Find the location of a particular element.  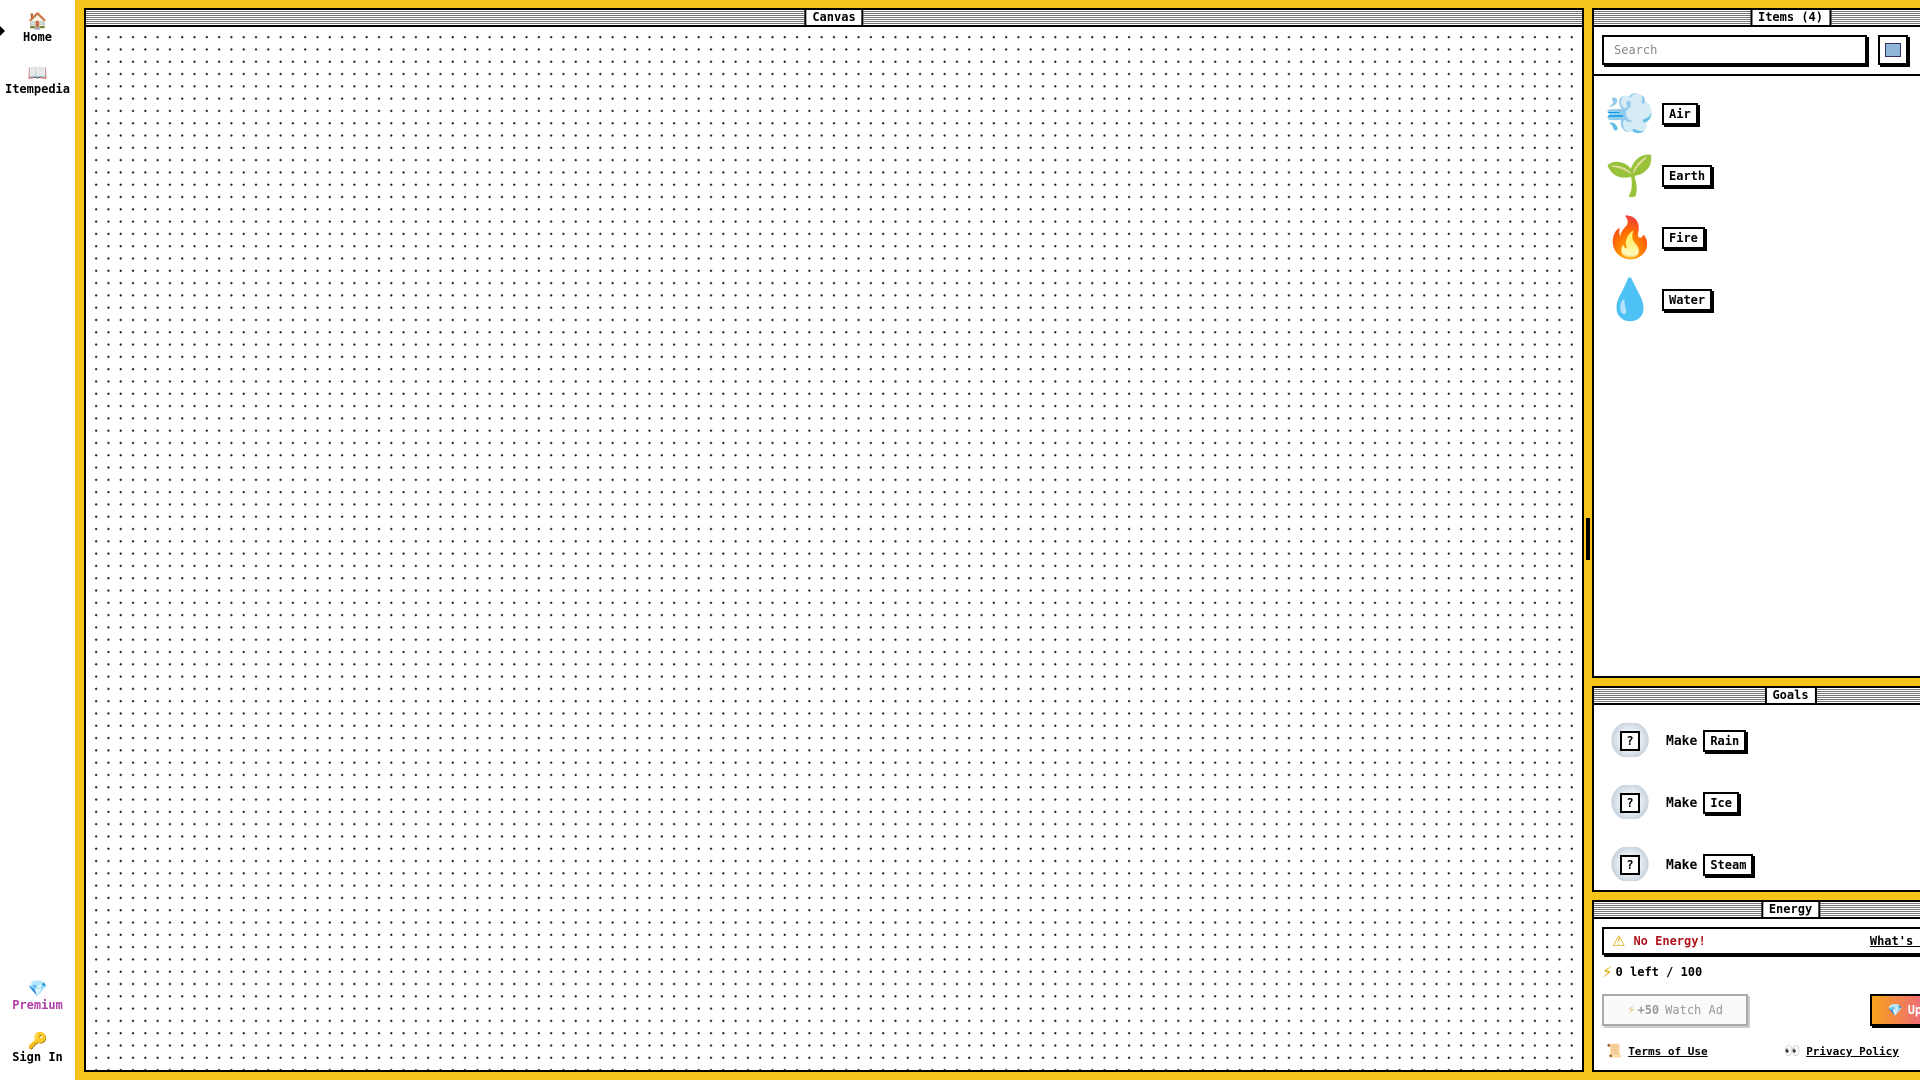

energy-titlebar: Energy is located at coordinates (1757, 910).